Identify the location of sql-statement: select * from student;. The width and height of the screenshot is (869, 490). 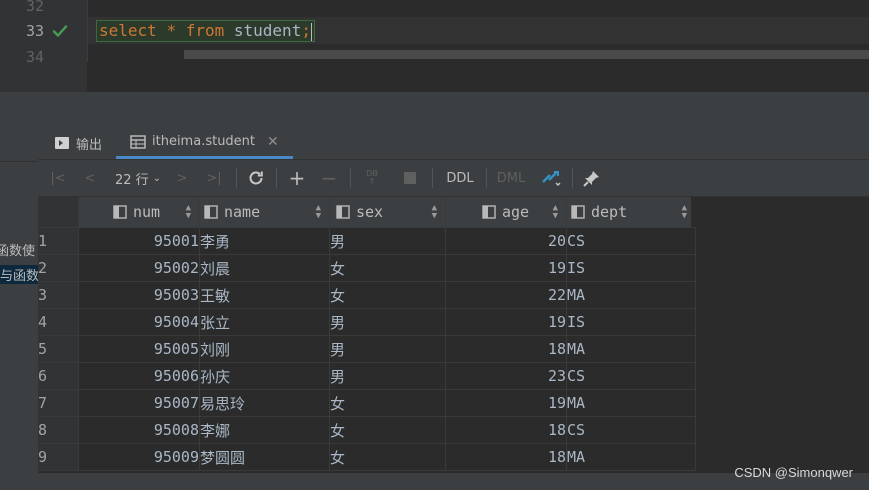
(205, 31).